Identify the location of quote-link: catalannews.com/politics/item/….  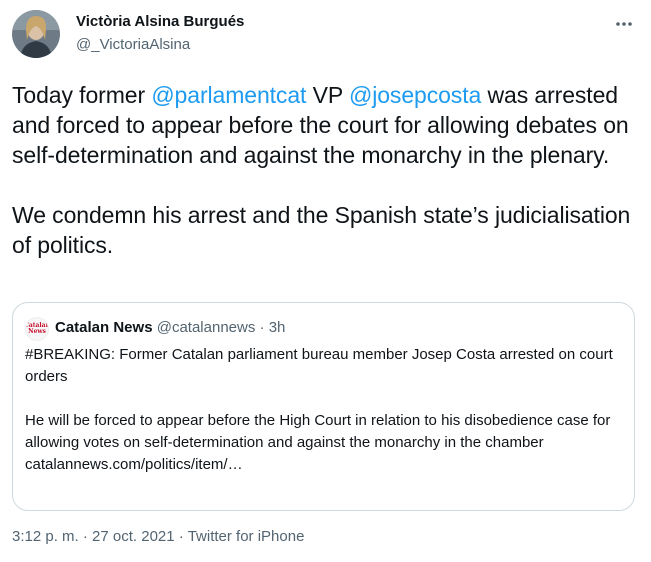
(134, 464).